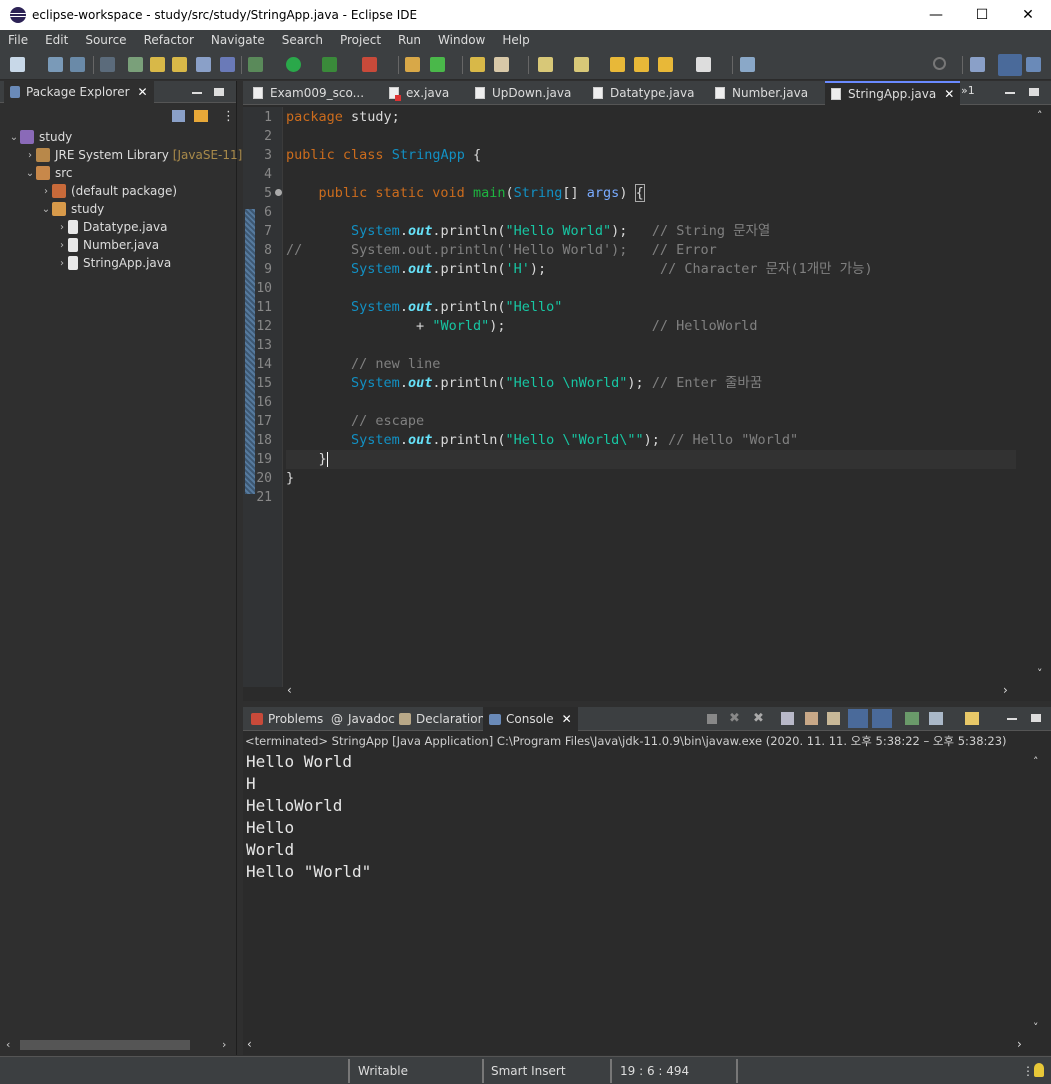 This screenshot has width=1051, height=1084. Describe the element at coordinates (858, 718) in the screenshot. I see `show-on-stdout-icon` at that location.